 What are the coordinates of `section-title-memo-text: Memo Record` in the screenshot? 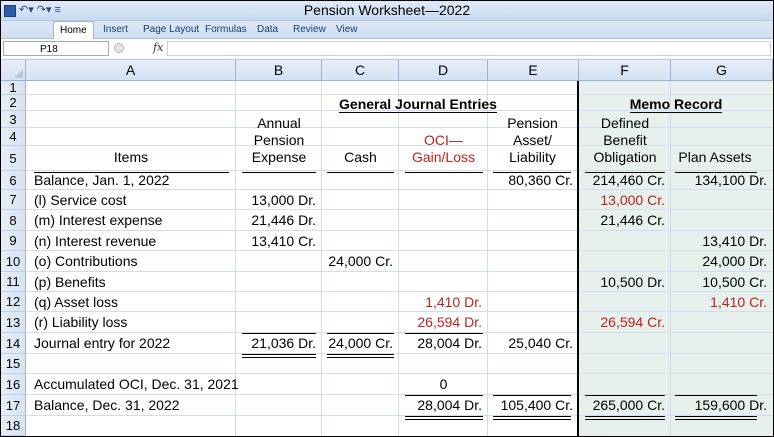 It's located at (676, 104).